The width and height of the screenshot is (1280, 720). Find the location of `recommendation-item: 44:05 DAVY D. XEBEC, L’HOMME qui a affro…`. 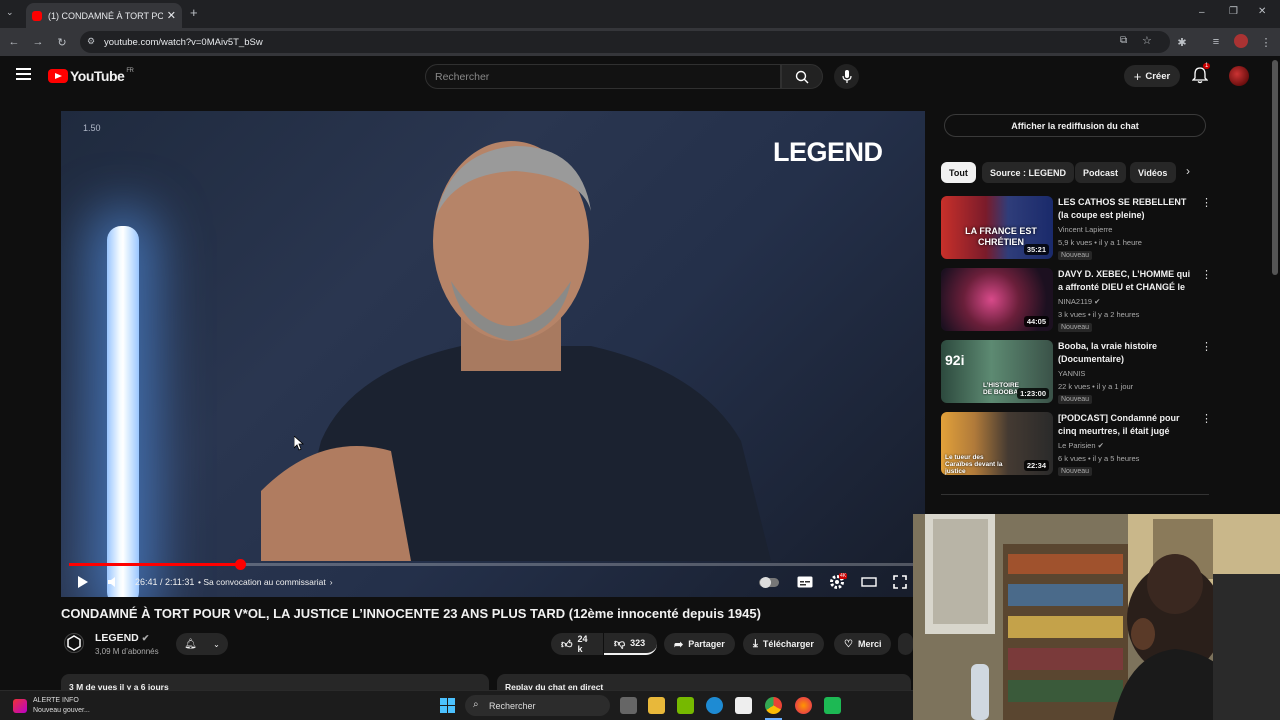

recommendation-item: 44:05 DAVY D. XEBEC, L’HOMME qui a affro… is located at coordinates (1076, 301).